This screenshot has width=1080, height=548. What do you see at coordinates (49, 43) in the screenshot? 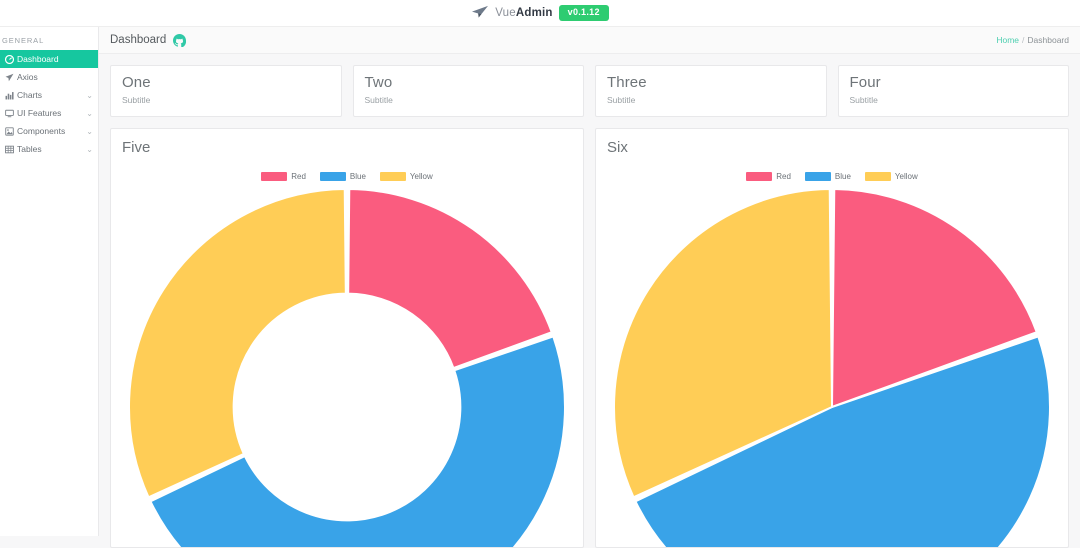
I see `sidebar-section-label: GENERAL` at bounding box center [49, 43].